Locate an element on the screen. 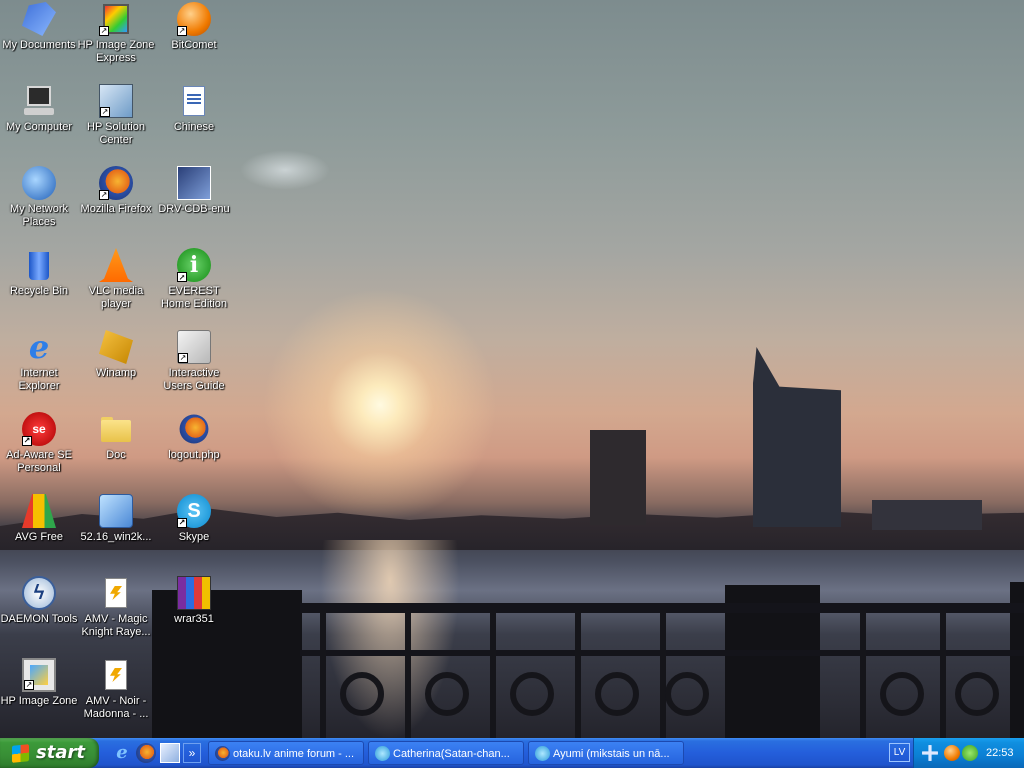 Image resolution: width=1024 pixels, height=768 pixels. quick-launch-more-button: » is located at coordinates (192, 753).